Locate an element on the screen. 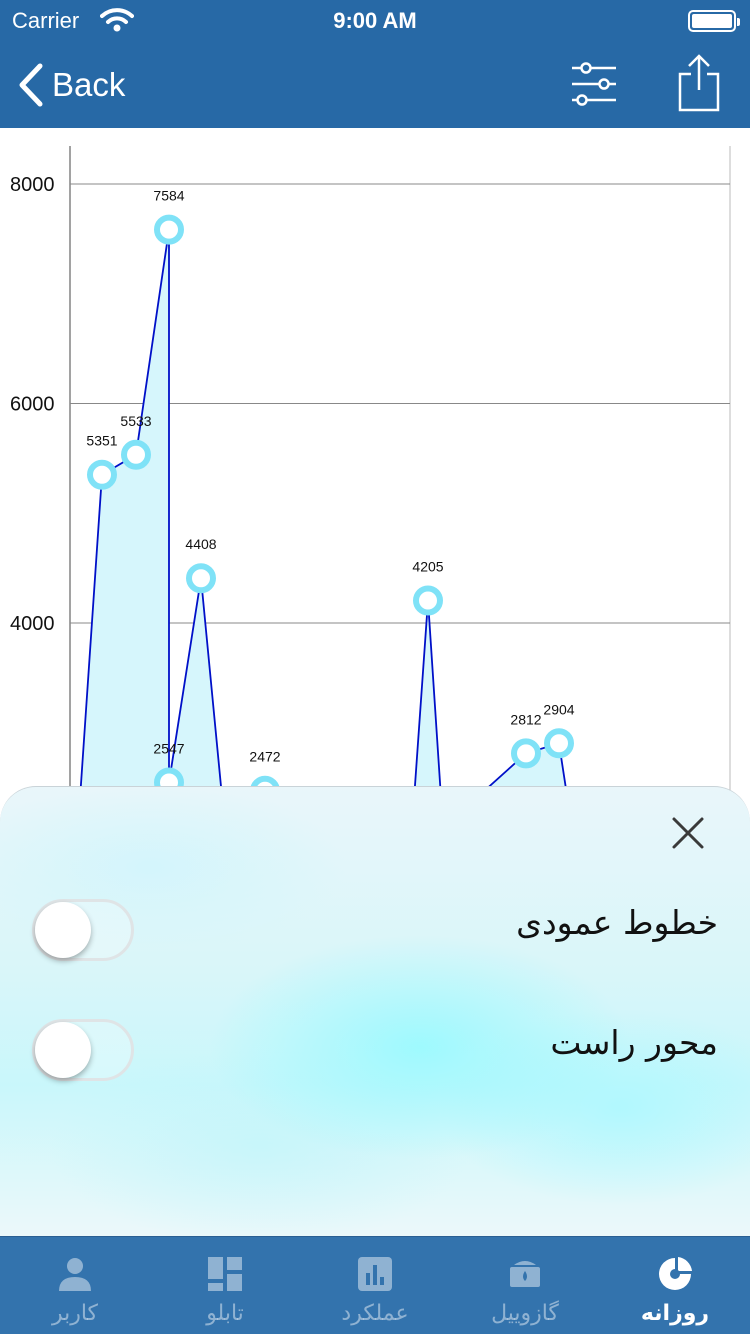 The image size is (750, 1334). chevron-left-icon is located at coordinates (31, 85).